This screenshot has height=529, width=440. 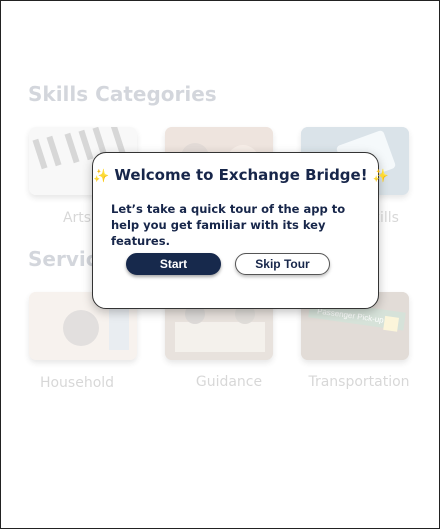 What do you see at coordinates (282, 264) in the screenshot?
I see `skip-tour-button: Skip Tour` at bounding box center [282, 264].